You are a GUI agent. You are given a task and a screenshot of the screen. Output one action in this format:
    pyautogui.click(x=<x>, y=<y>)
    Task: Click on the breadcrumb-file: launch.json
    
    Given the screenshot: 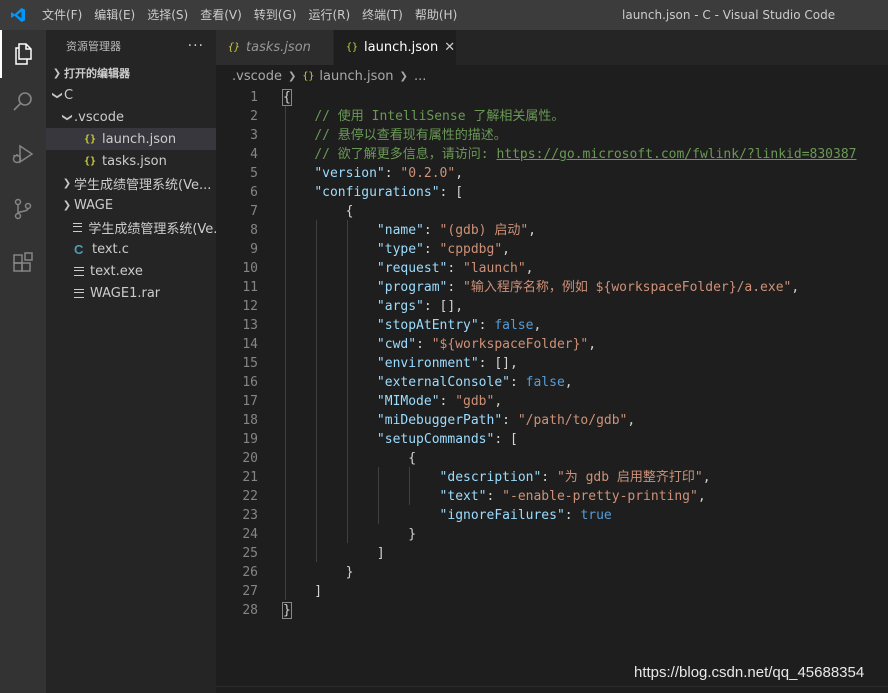 What is the action you would take?
    pyautogui.click(x=356, y=76)
    